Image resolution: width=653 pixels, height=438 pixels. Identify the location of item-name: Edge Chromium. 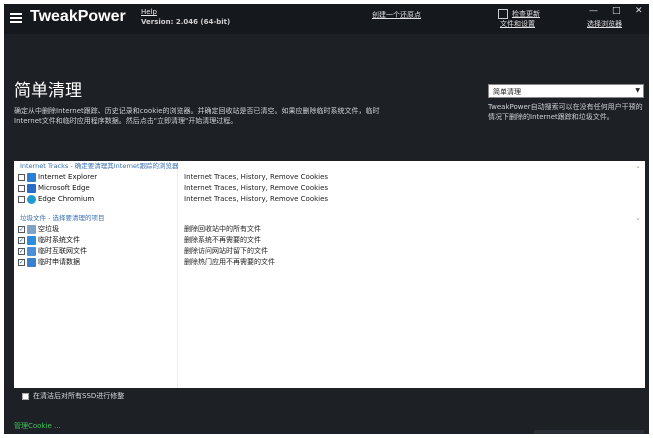
(66, 199).